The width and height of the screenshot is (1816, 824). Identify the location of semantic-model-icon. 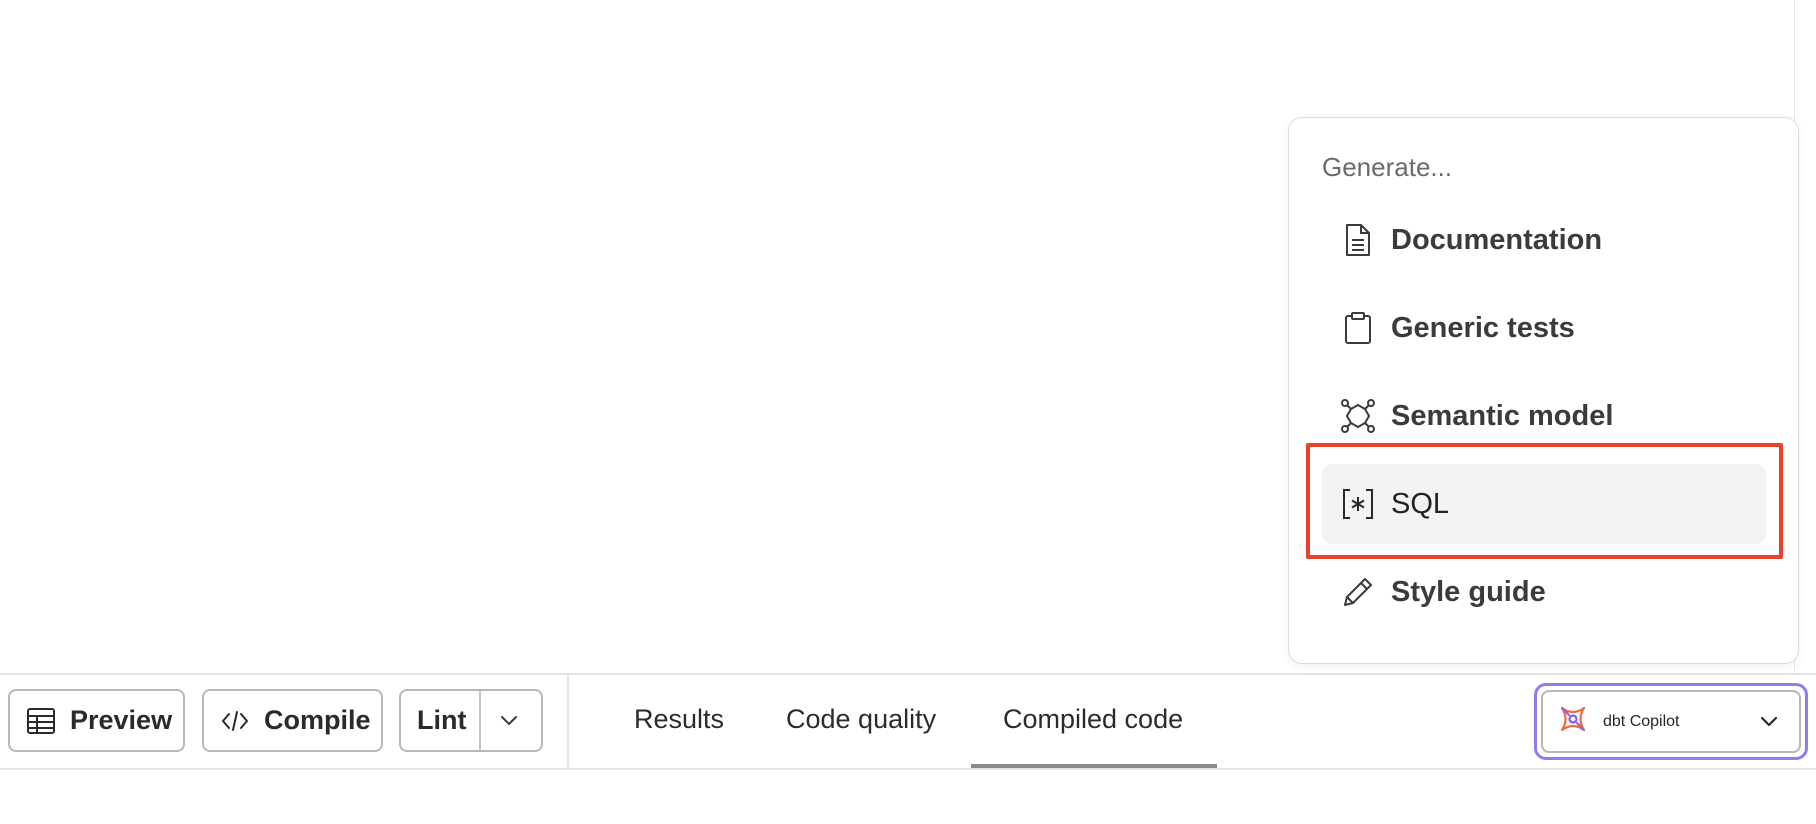
(1358, 416).